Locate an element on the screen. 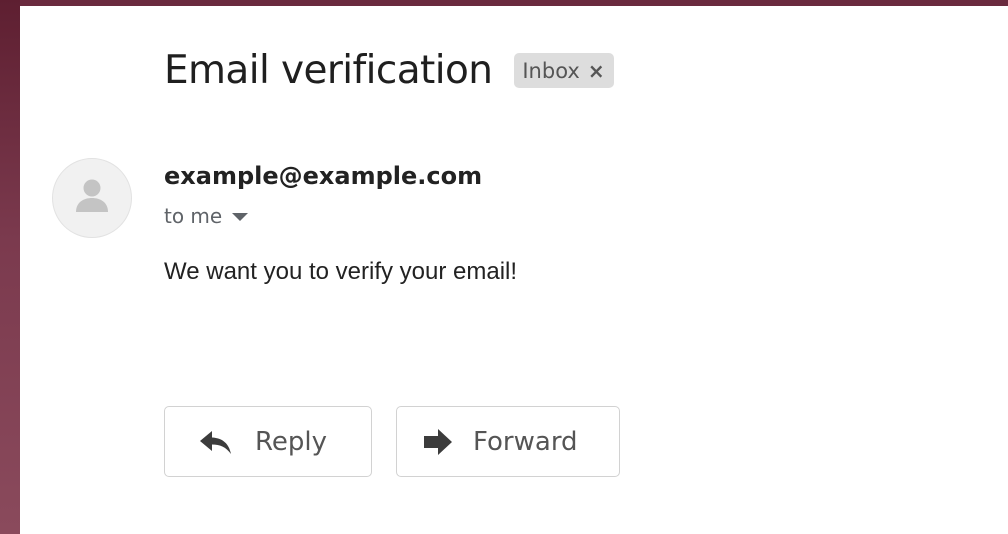 The height and width of the screenshot is (534, 1008). inbox-label-chip: Inbox × is located at coordinates (564, 70).